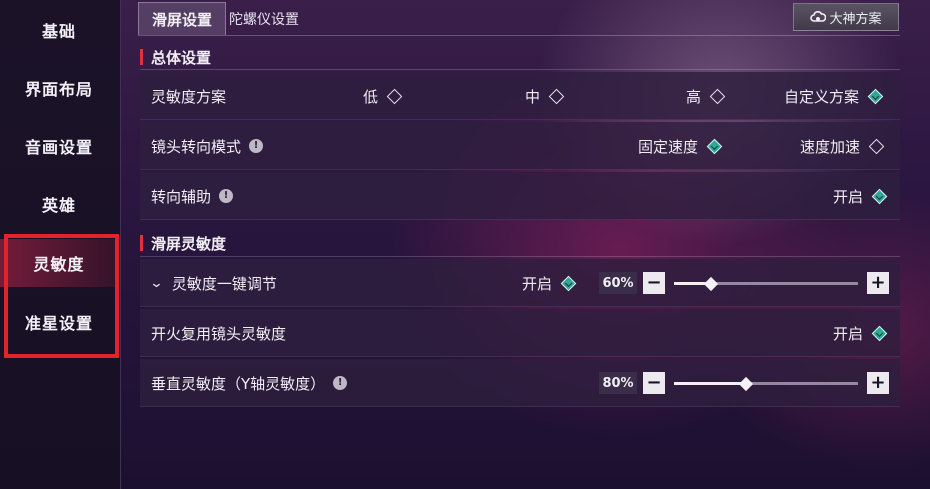 The height and width of the screenshot is (489, 930). What do you see at coordinates (830, 146) in the screenshot?
I see `option-speed-accel-label: 速度加速` at bounding box center [830, 146].